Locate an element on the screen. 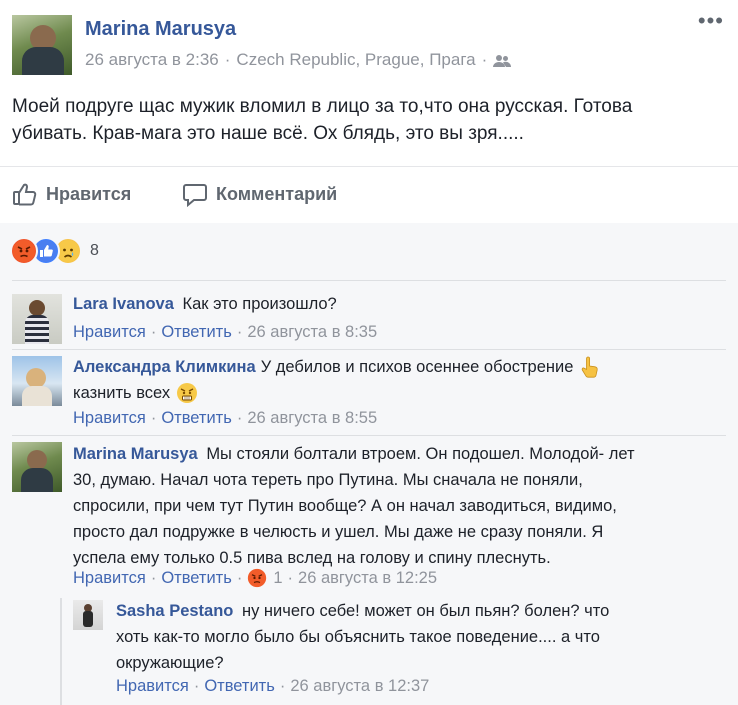 This screenshot has width=738, height=705. post-location: Czech Republic, Prague, Прага is located at coordinates (355, 60).